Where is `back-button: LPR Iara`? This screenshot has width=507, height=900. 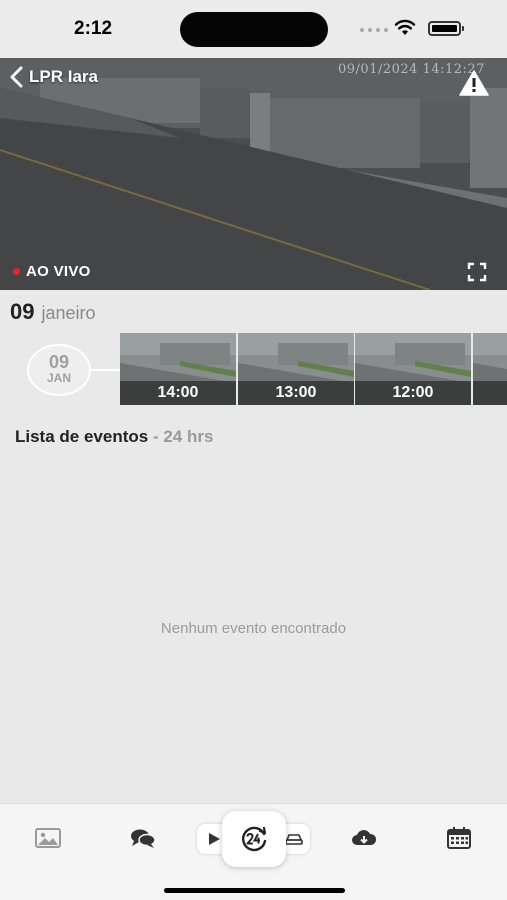 back-button: LPR Iara is located at coordinates (53, 77).